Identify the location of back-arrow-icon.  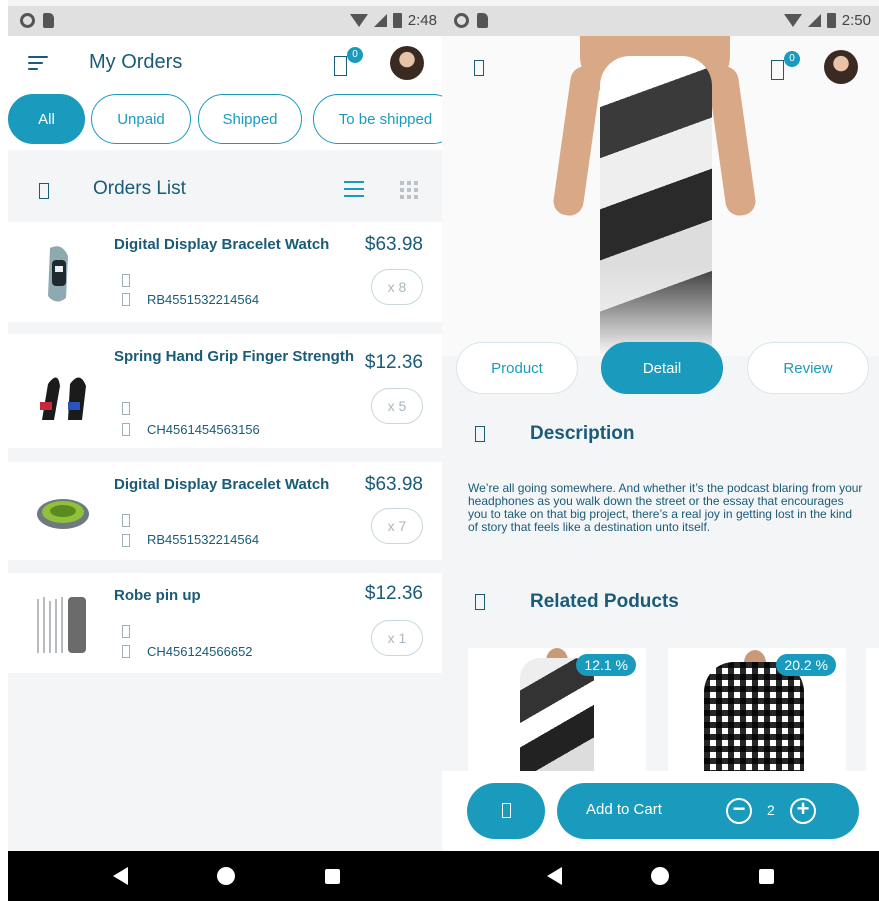
(479, 68).